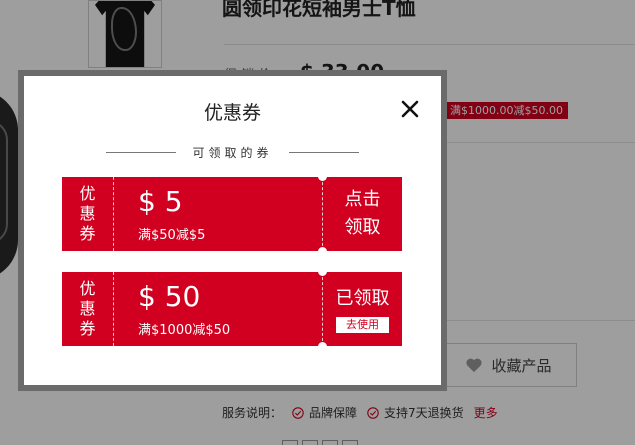  I want to click on coupon-subtitle: 可领取的券, so click(232, 152).